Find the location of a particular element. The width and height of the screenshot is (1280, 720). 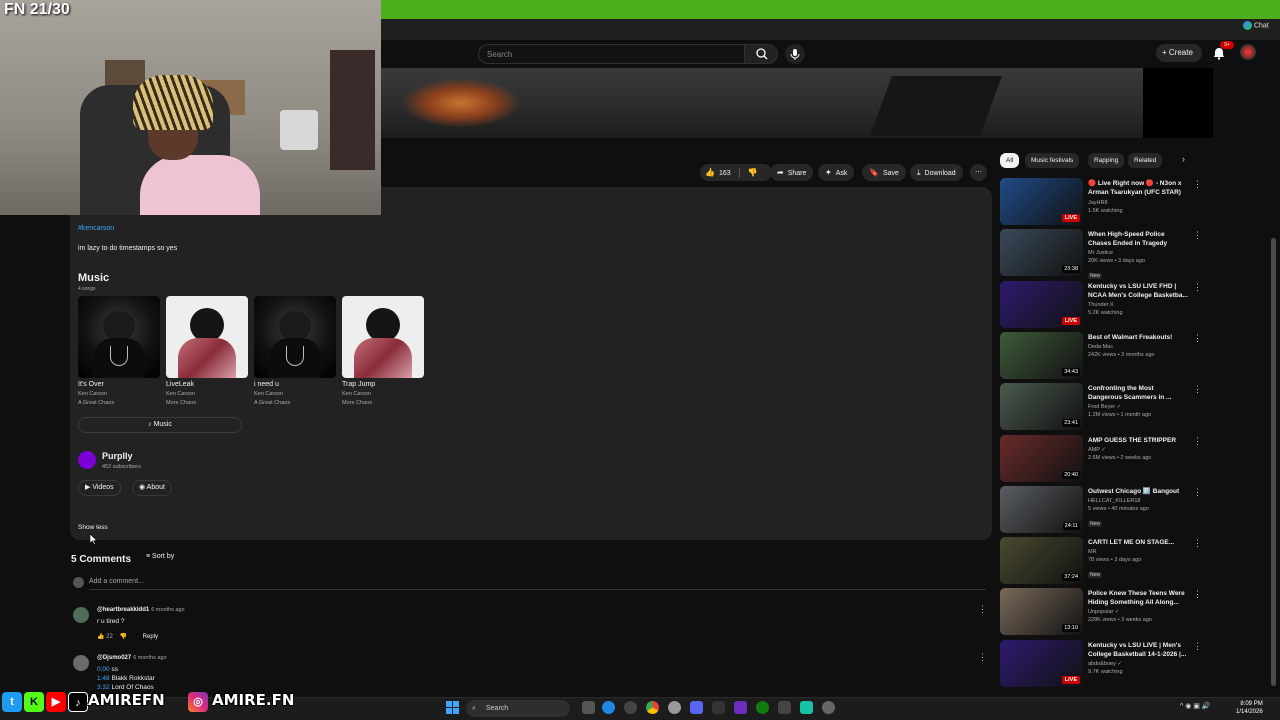

chevron-right-icon: › is located at coordinates (1183, 159).